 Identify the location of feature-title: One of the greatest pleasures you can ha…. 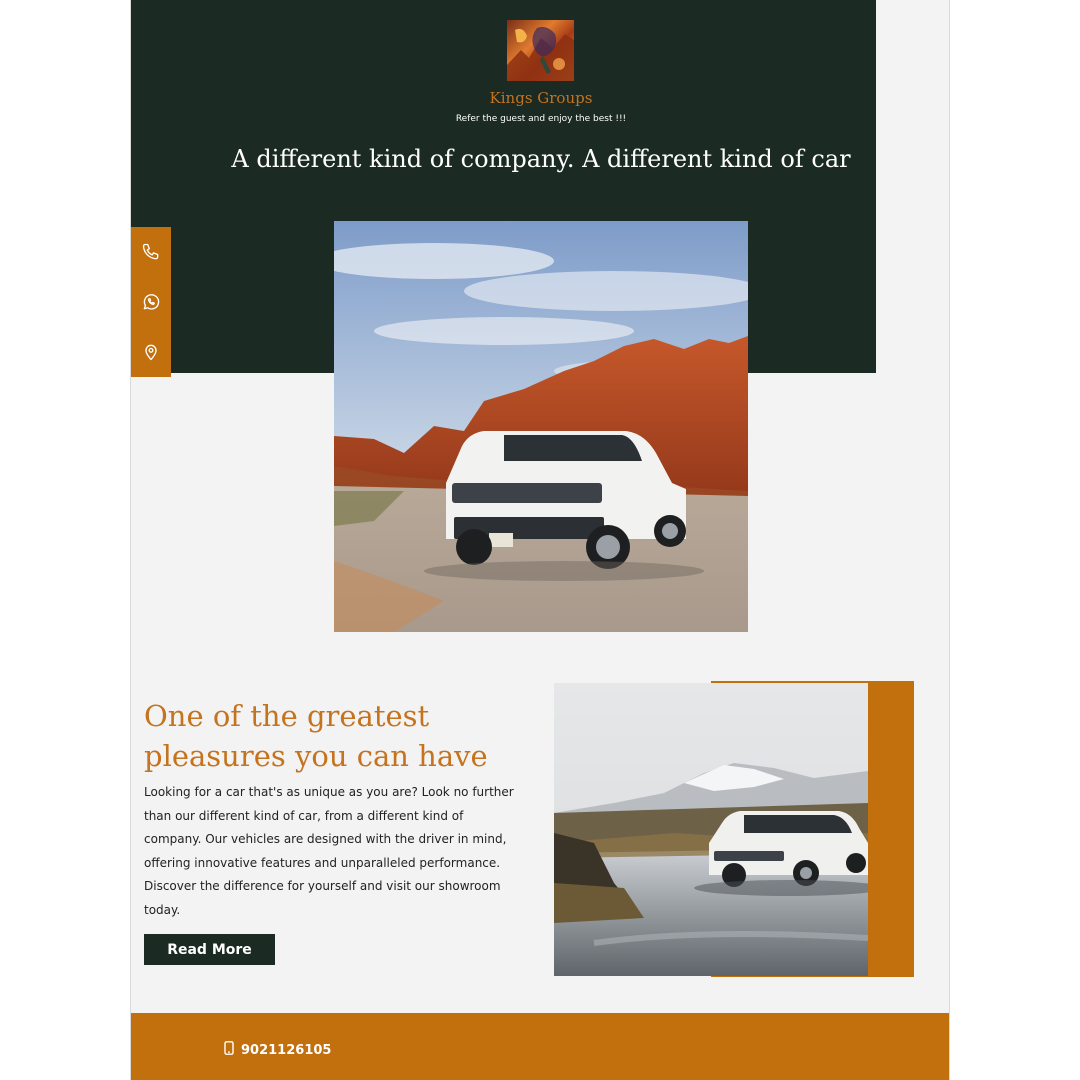
(334, 736).